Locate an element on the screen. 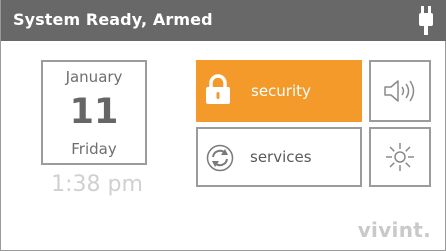 This screenshot has height=251, width=446. sun-icon is located at coordinates (400, 157).